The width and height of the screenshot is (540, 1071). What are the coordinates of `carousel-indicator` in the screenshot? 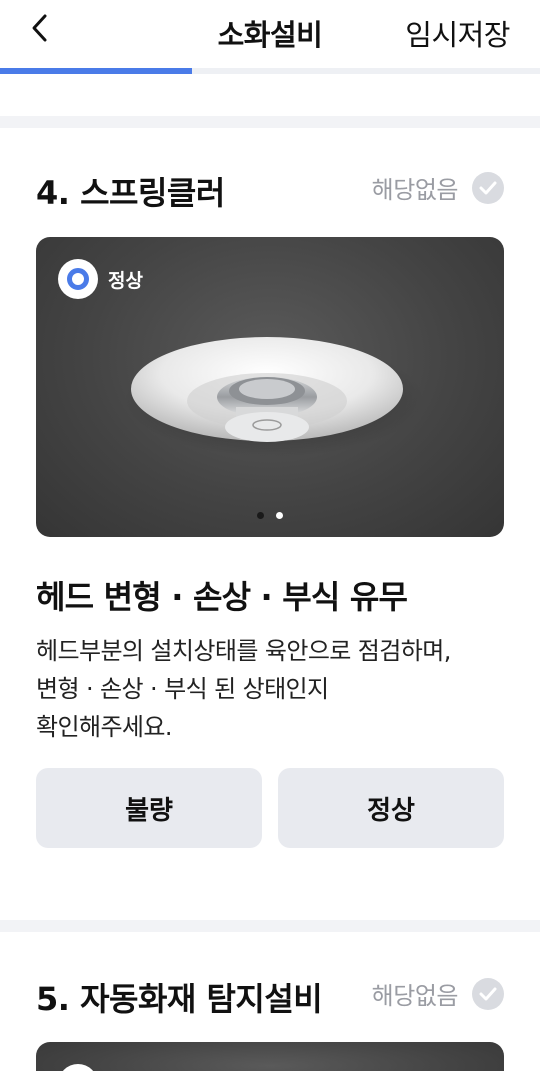 It's located at (270, 515).